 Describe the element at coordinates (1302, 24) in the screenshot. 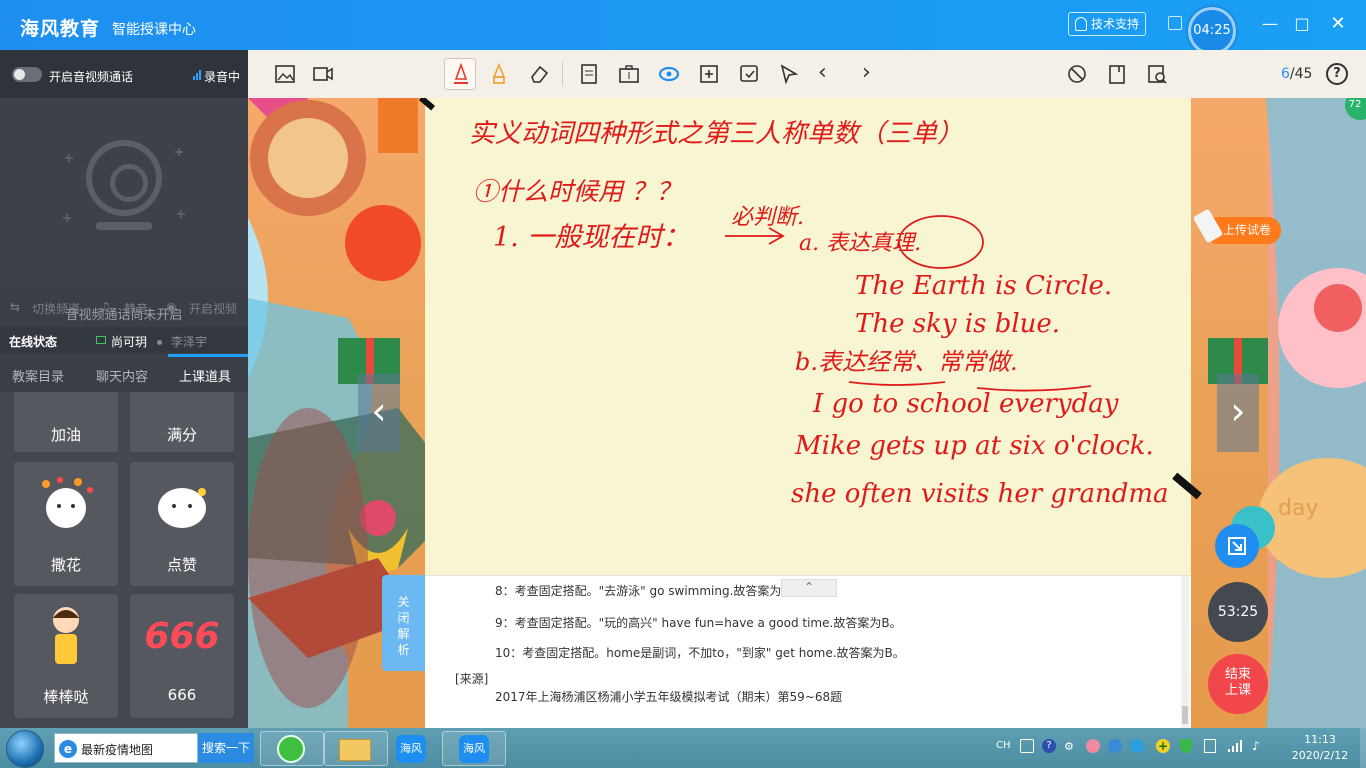

I see `maximize-button: □` at that location.